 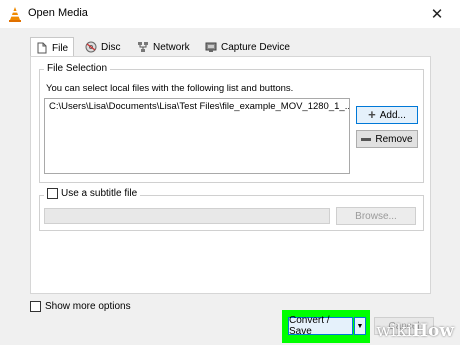 I want to click on convert-save-highlight: Convert / Save ▼, so click(x=326, y=326).